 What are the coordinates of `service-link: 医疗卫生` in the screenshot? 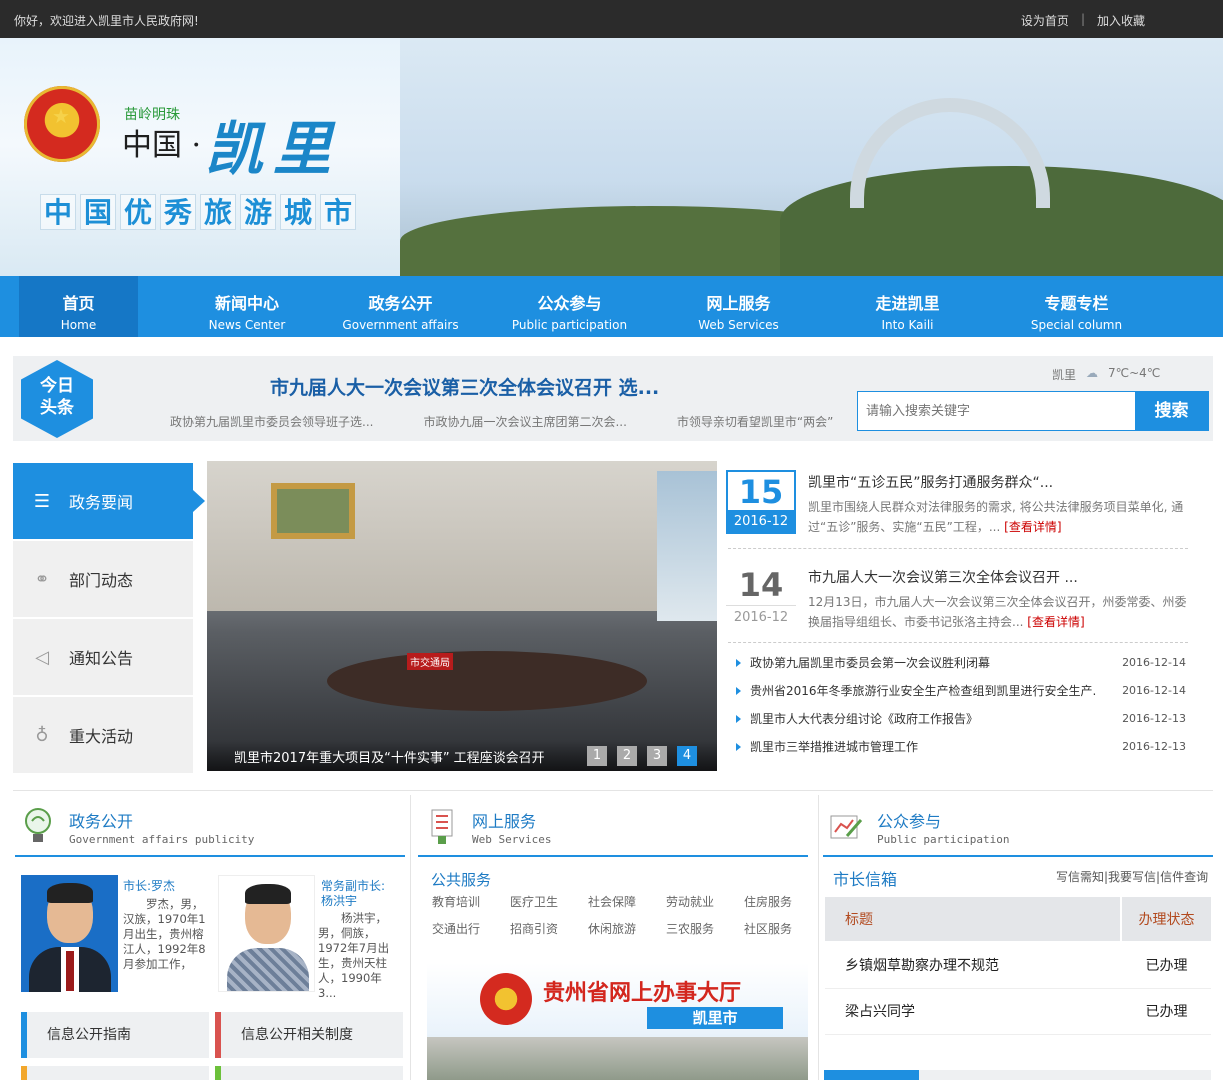 It's located at (549, 901).